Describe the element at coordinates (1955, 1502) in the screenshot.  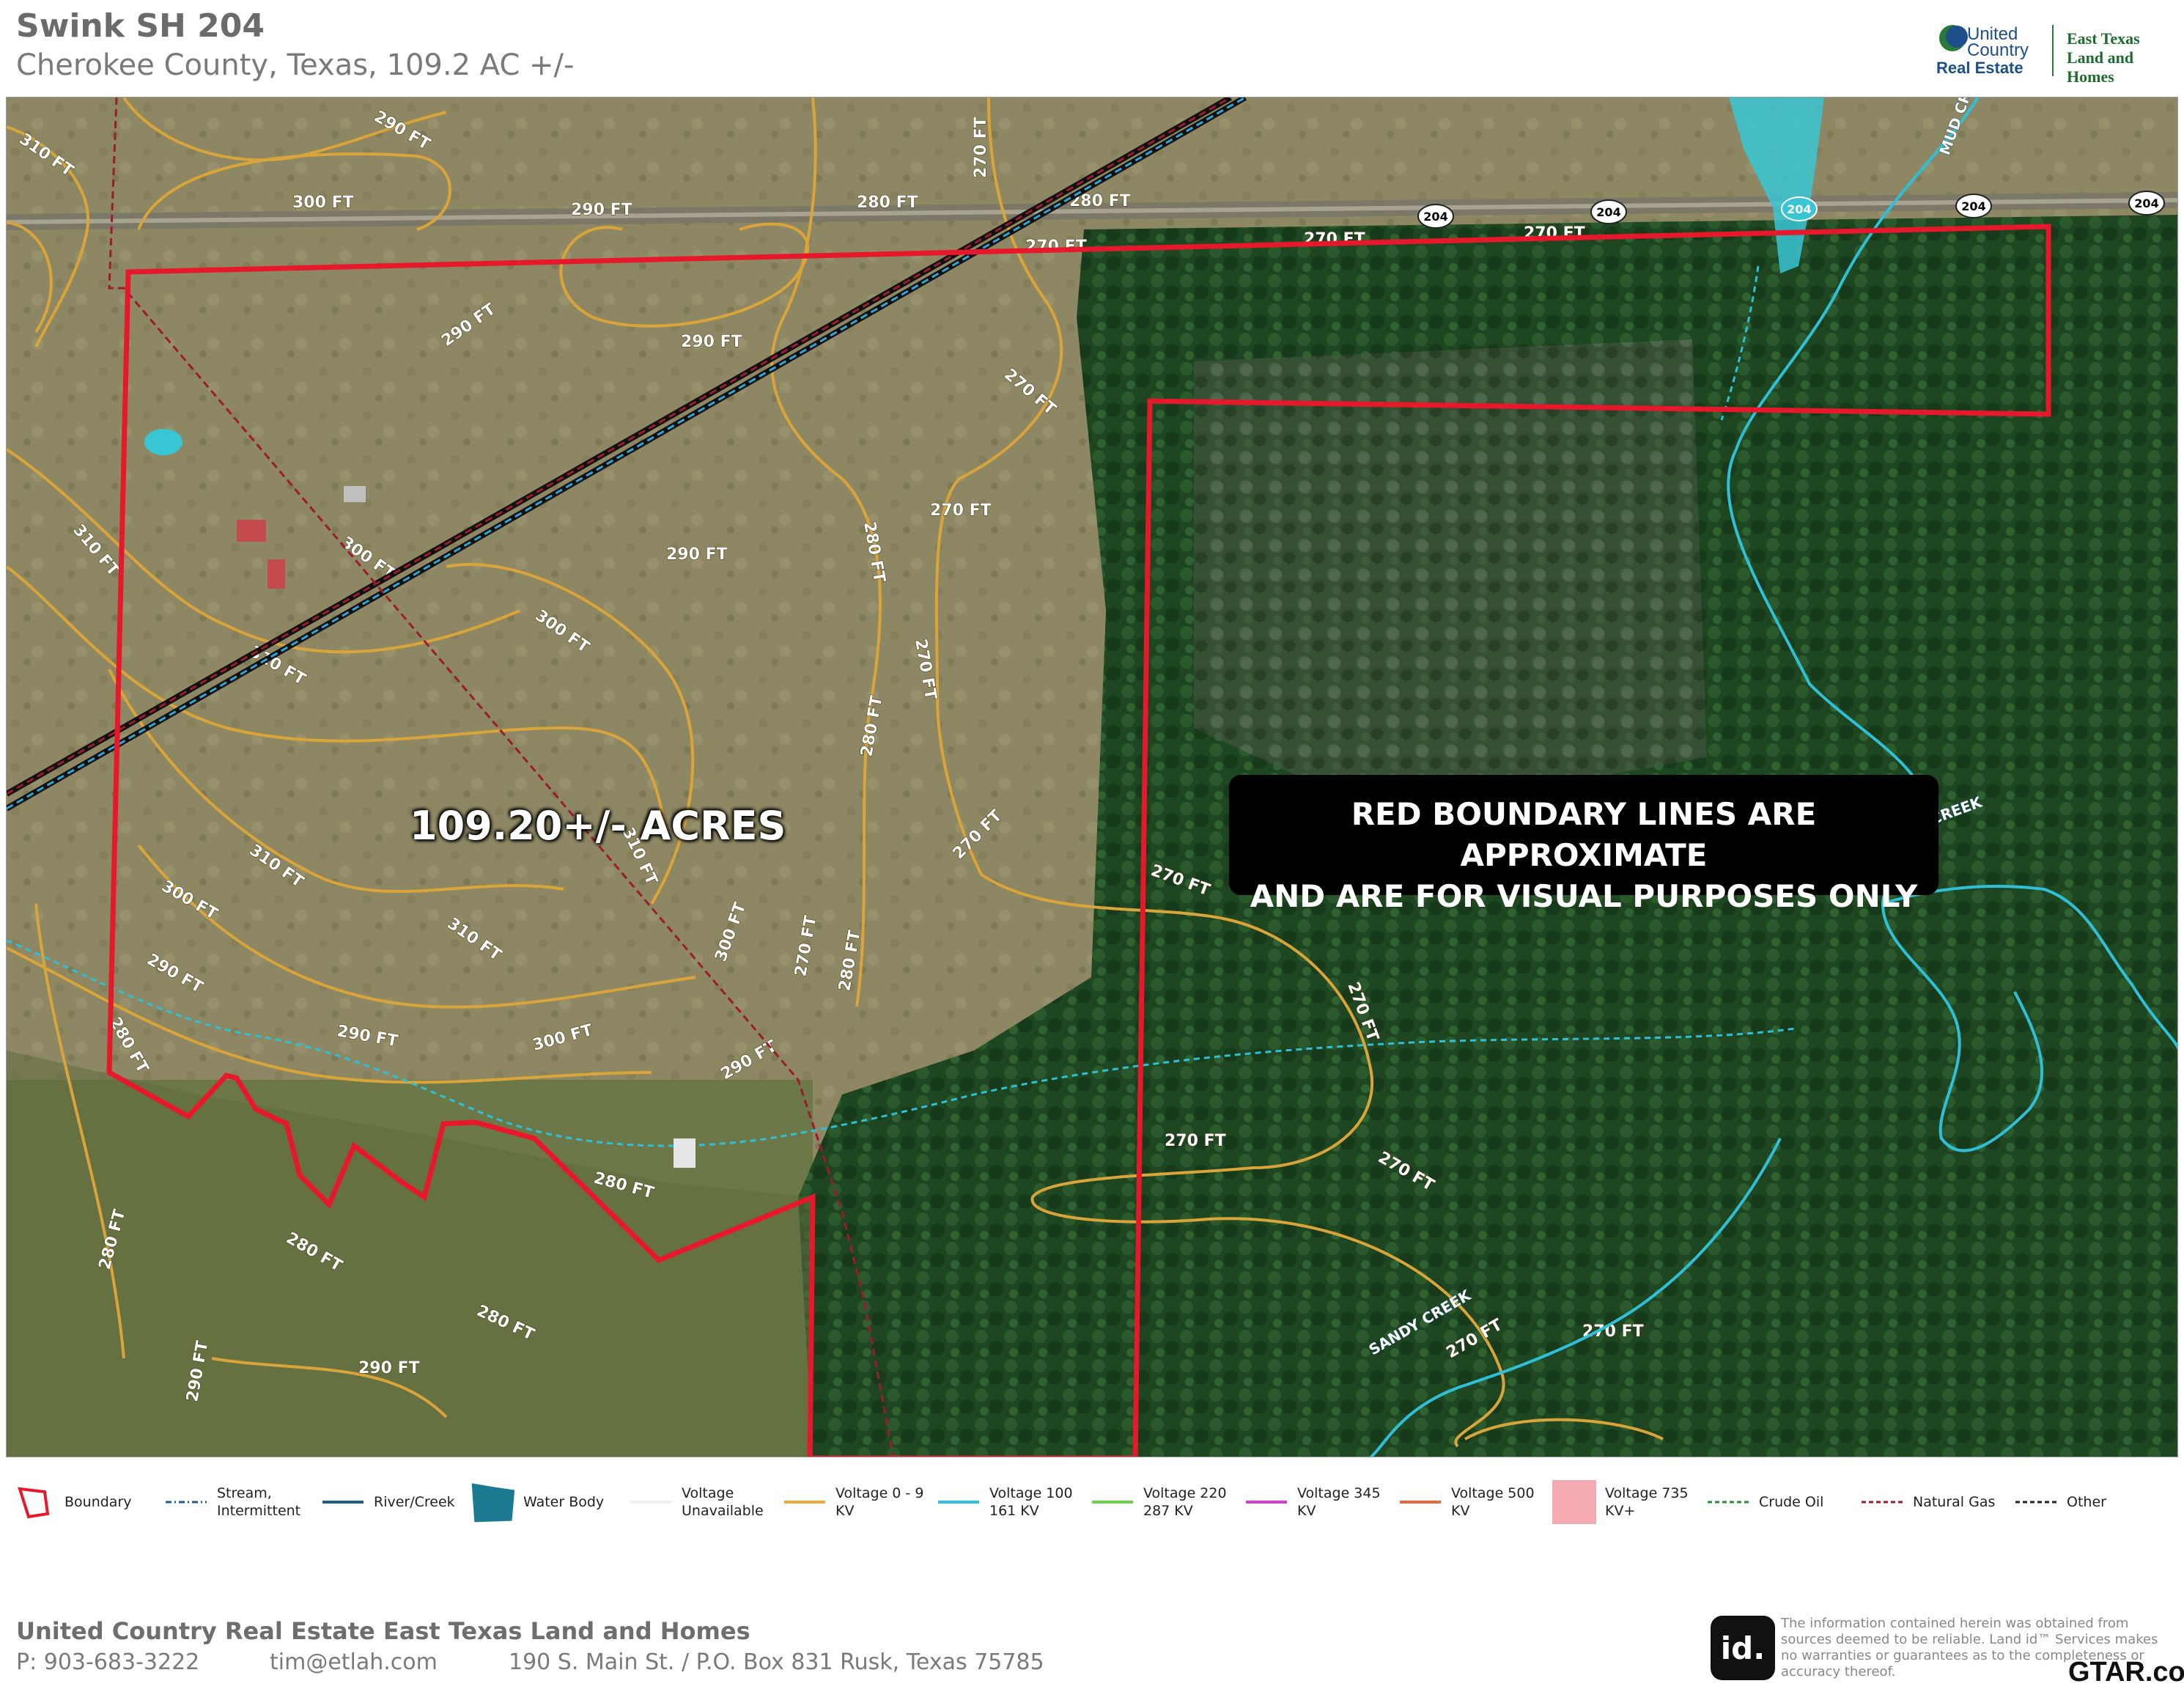
I see `legend-label: Natural Gas` at that location.